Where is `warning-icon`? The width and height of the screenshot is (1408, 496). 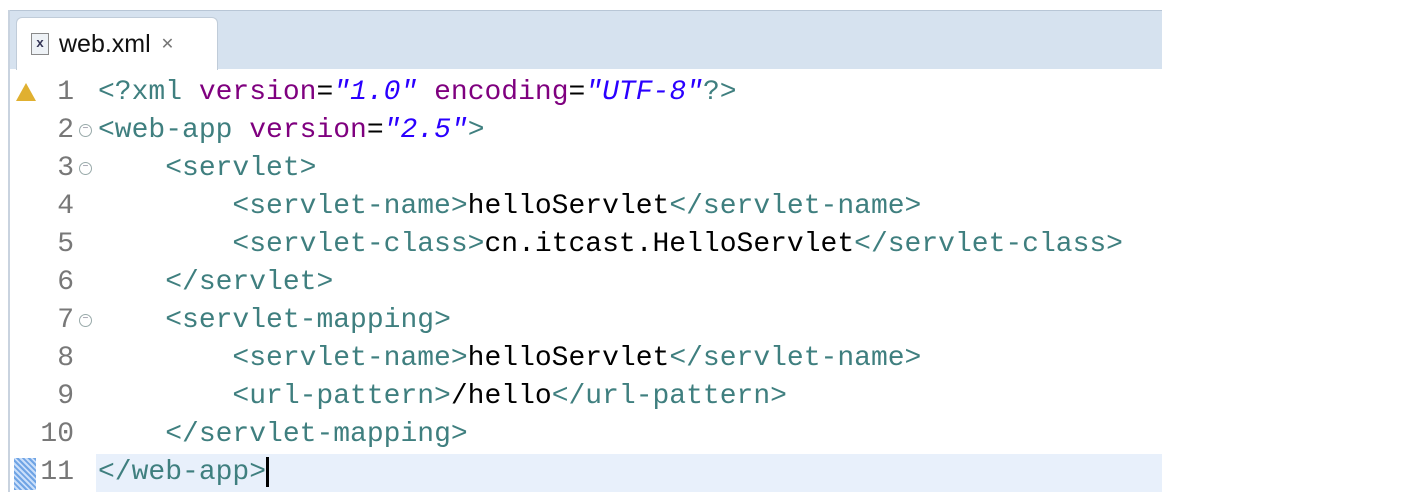
warning-icon is located at coordinates (26, 92).